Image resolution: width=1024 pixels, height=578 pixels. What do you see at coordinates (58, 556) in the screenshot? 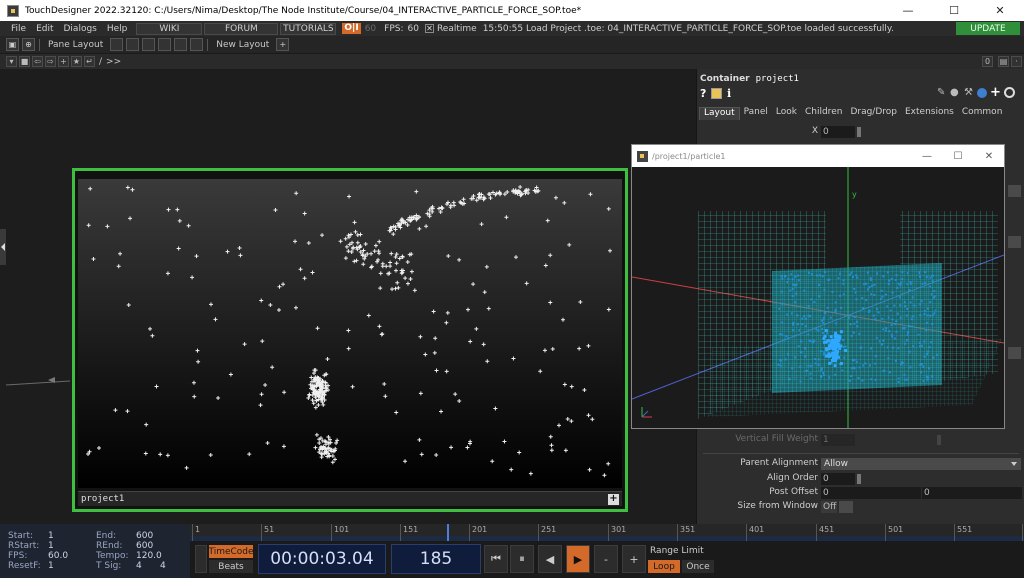
I see `fps-setting-value: 60.0` at bounding box center [58, 556].